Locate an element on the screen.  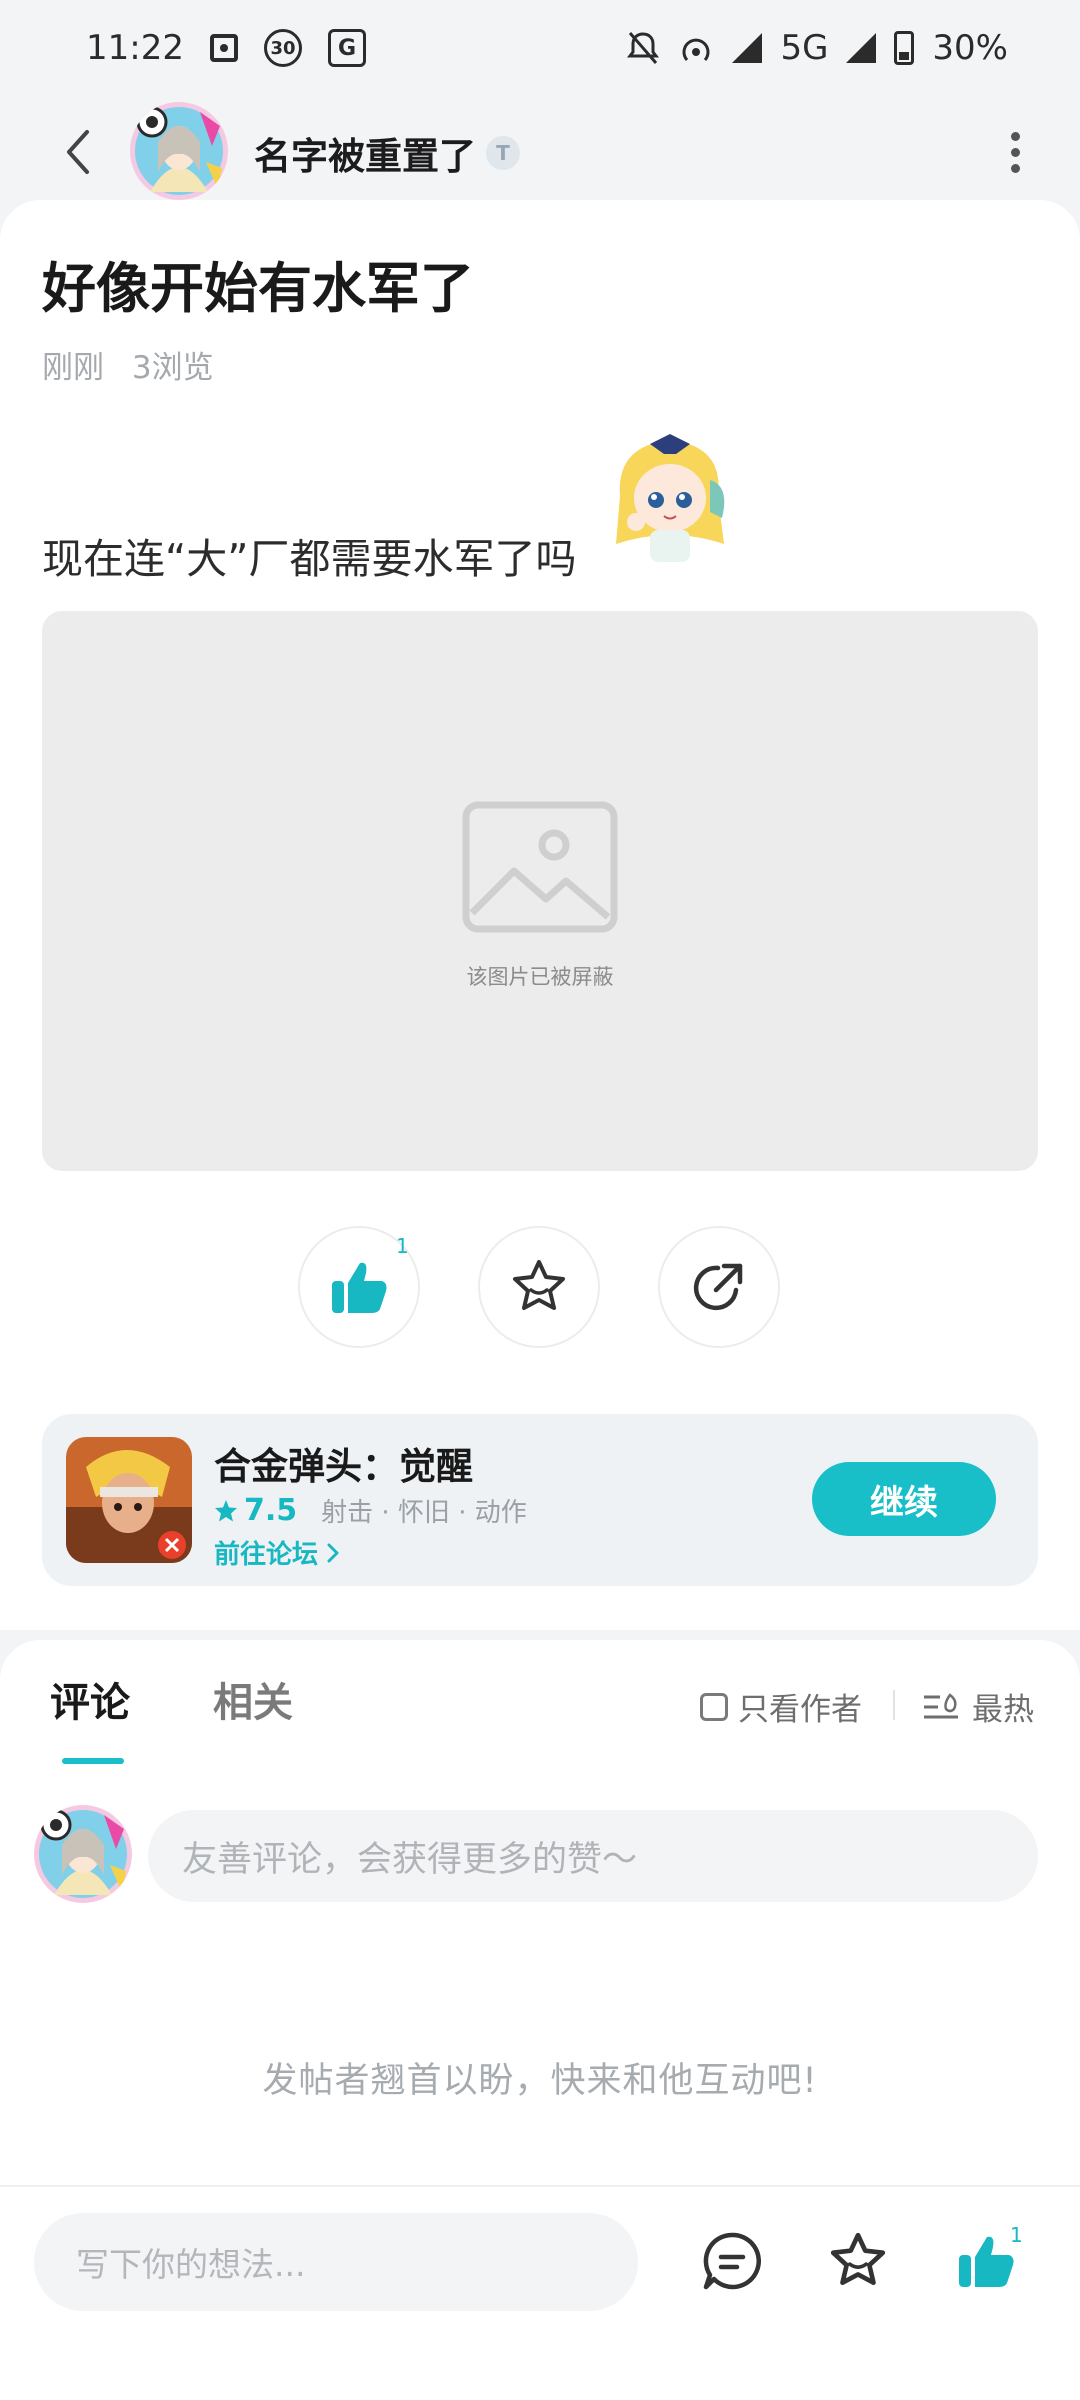
game-score: 7.5 is located at coordinates (271, 1510).